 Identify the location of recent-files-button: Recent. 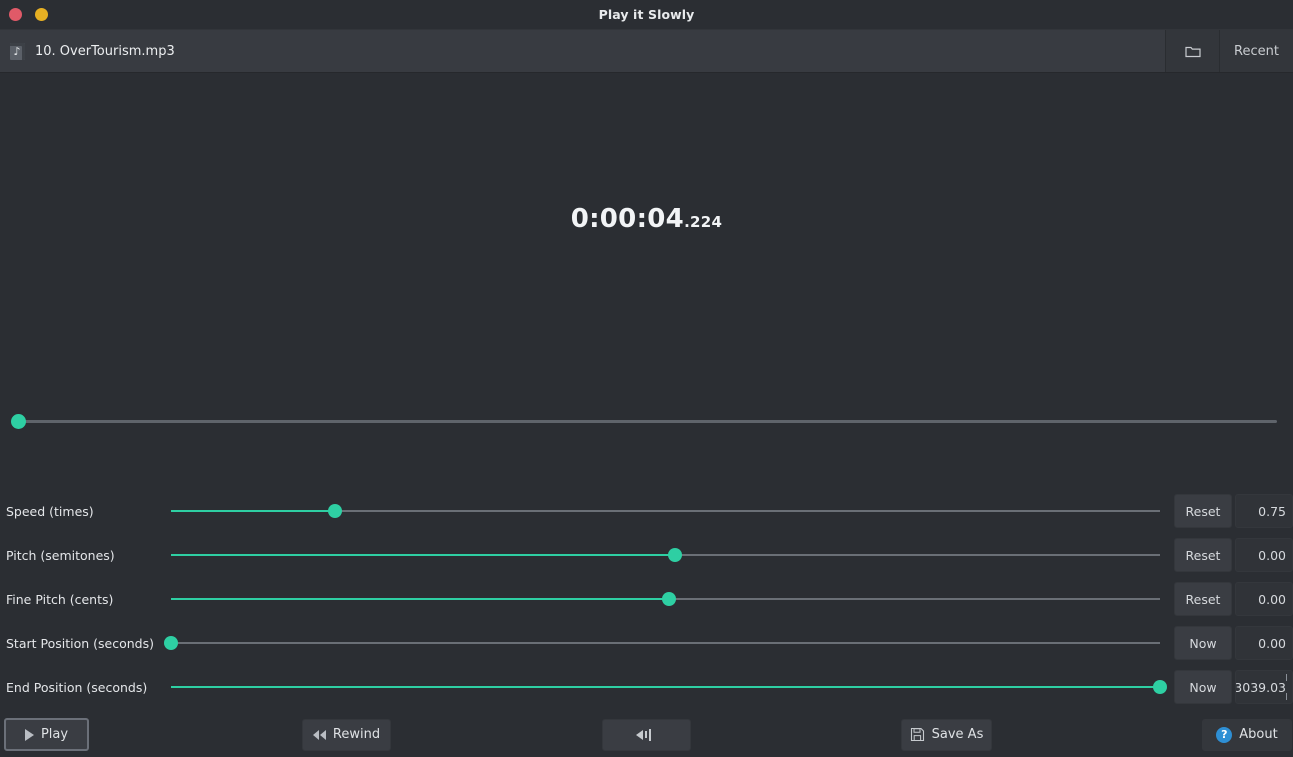
(1256, 51).